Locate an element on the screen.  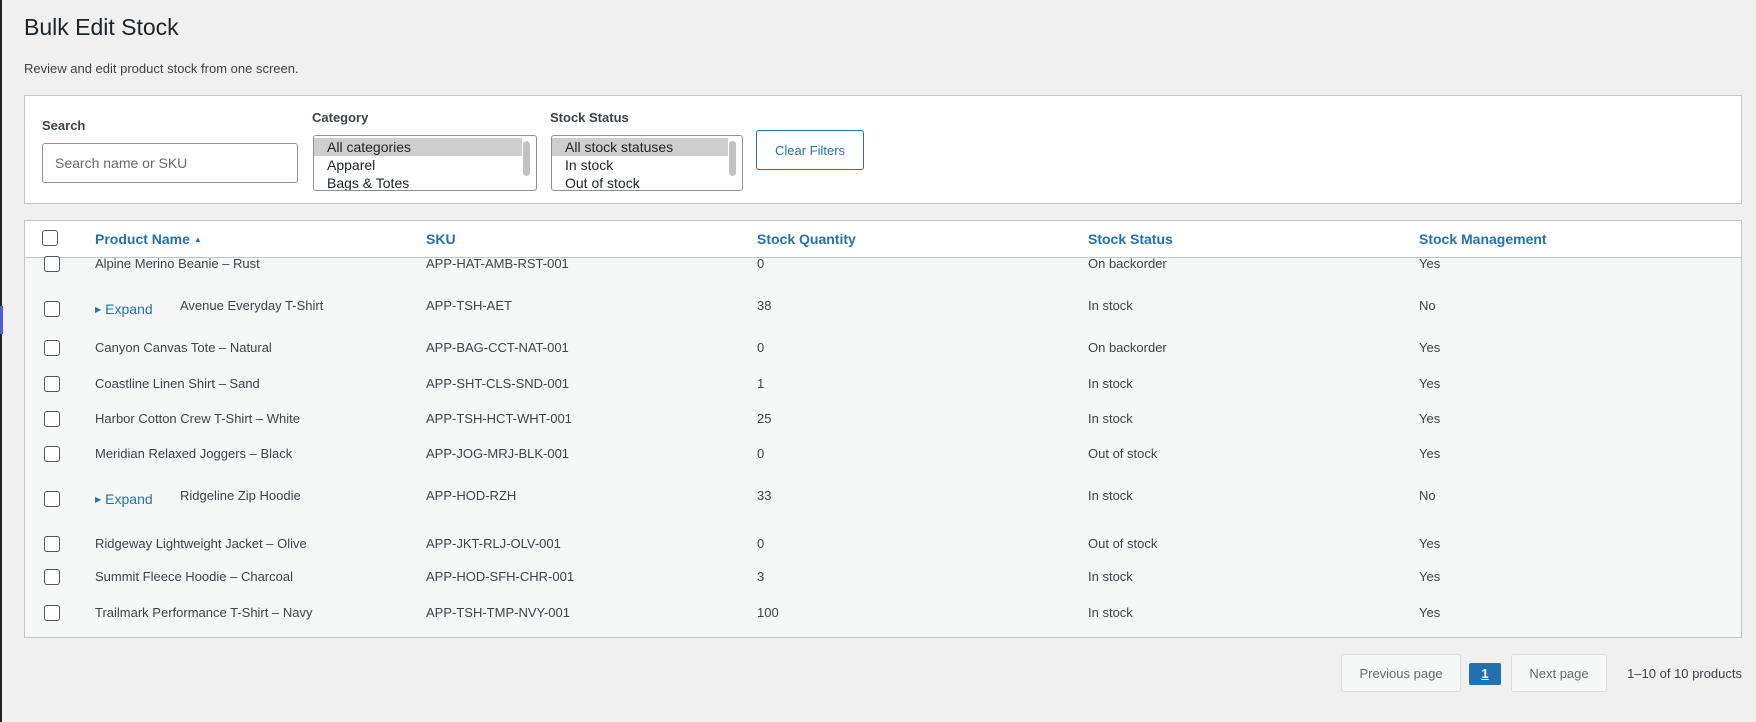
status-scrollbar is located at coordinates (734, 163).